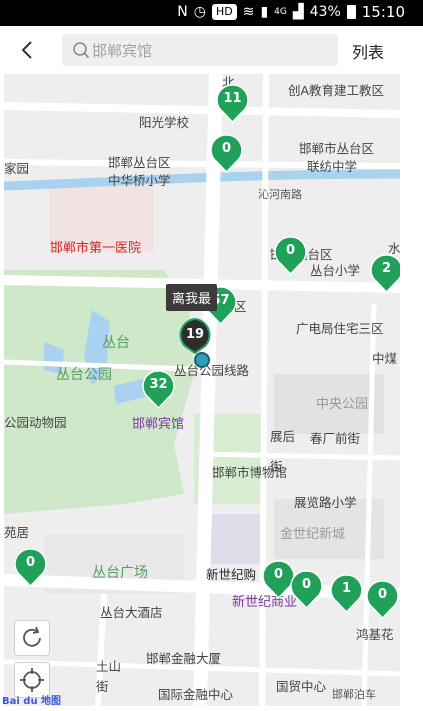  I want to click on refresh-icon, so click(32, 636).